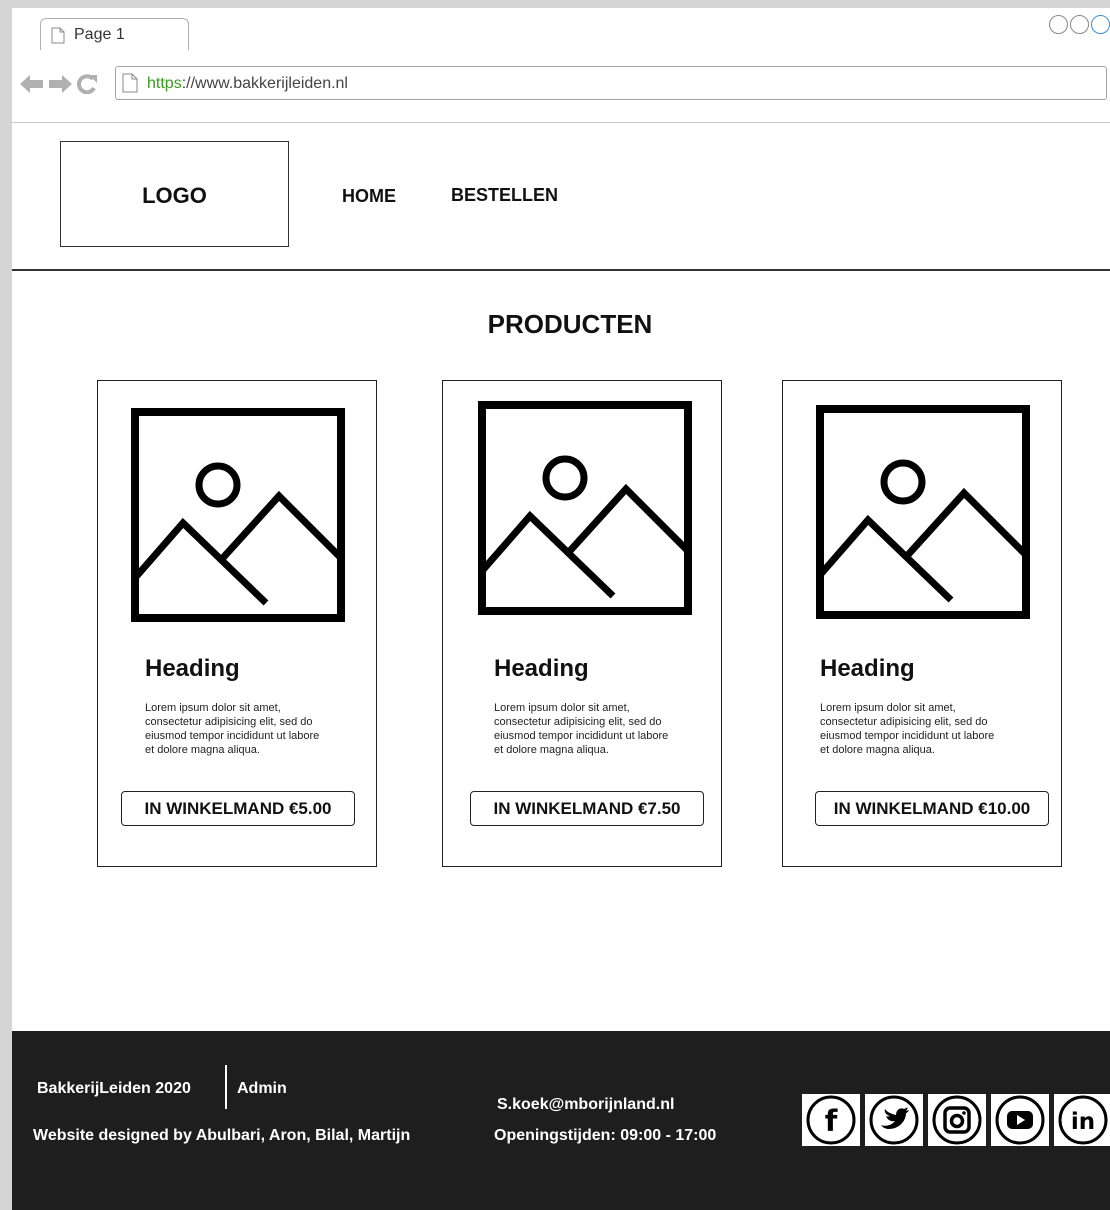 The height and width of the screenshot is (1210, 1110). Describe the element at coordinates (369, 196) in the screenshot. I see `nav-home-link: HOME` at that location.